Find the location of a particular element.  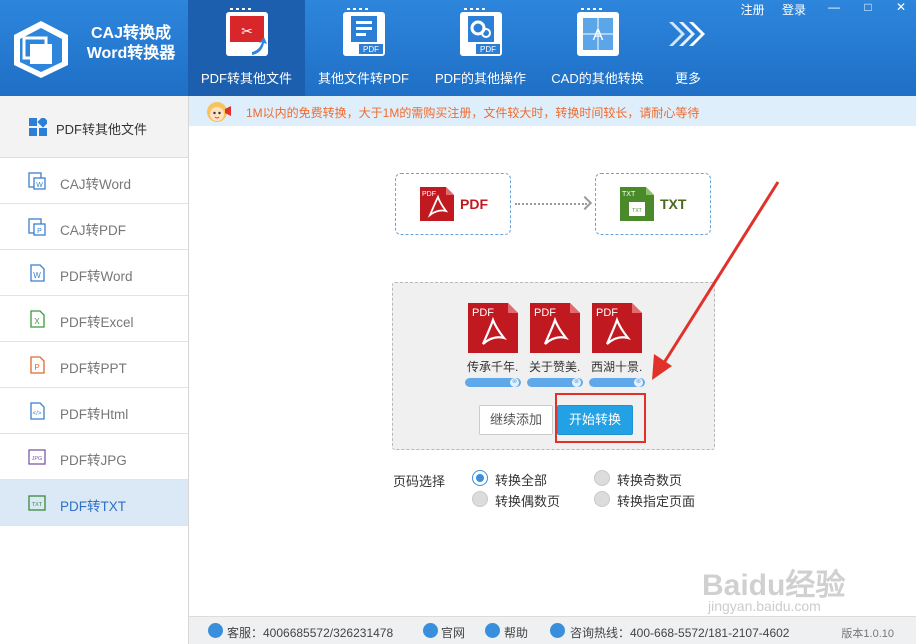

tab-other-to-pdf: PDF 其他文件转PDF is located at coordinates (363, 48).